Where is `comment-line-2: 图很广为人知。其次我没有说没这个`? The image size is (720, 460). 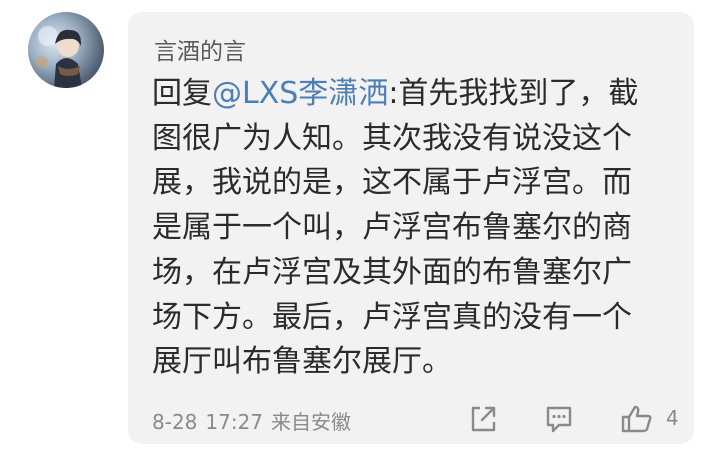 comment-line-2: 图很广为人知。其次我没有说没这个 is located at coordinates (392, 138).